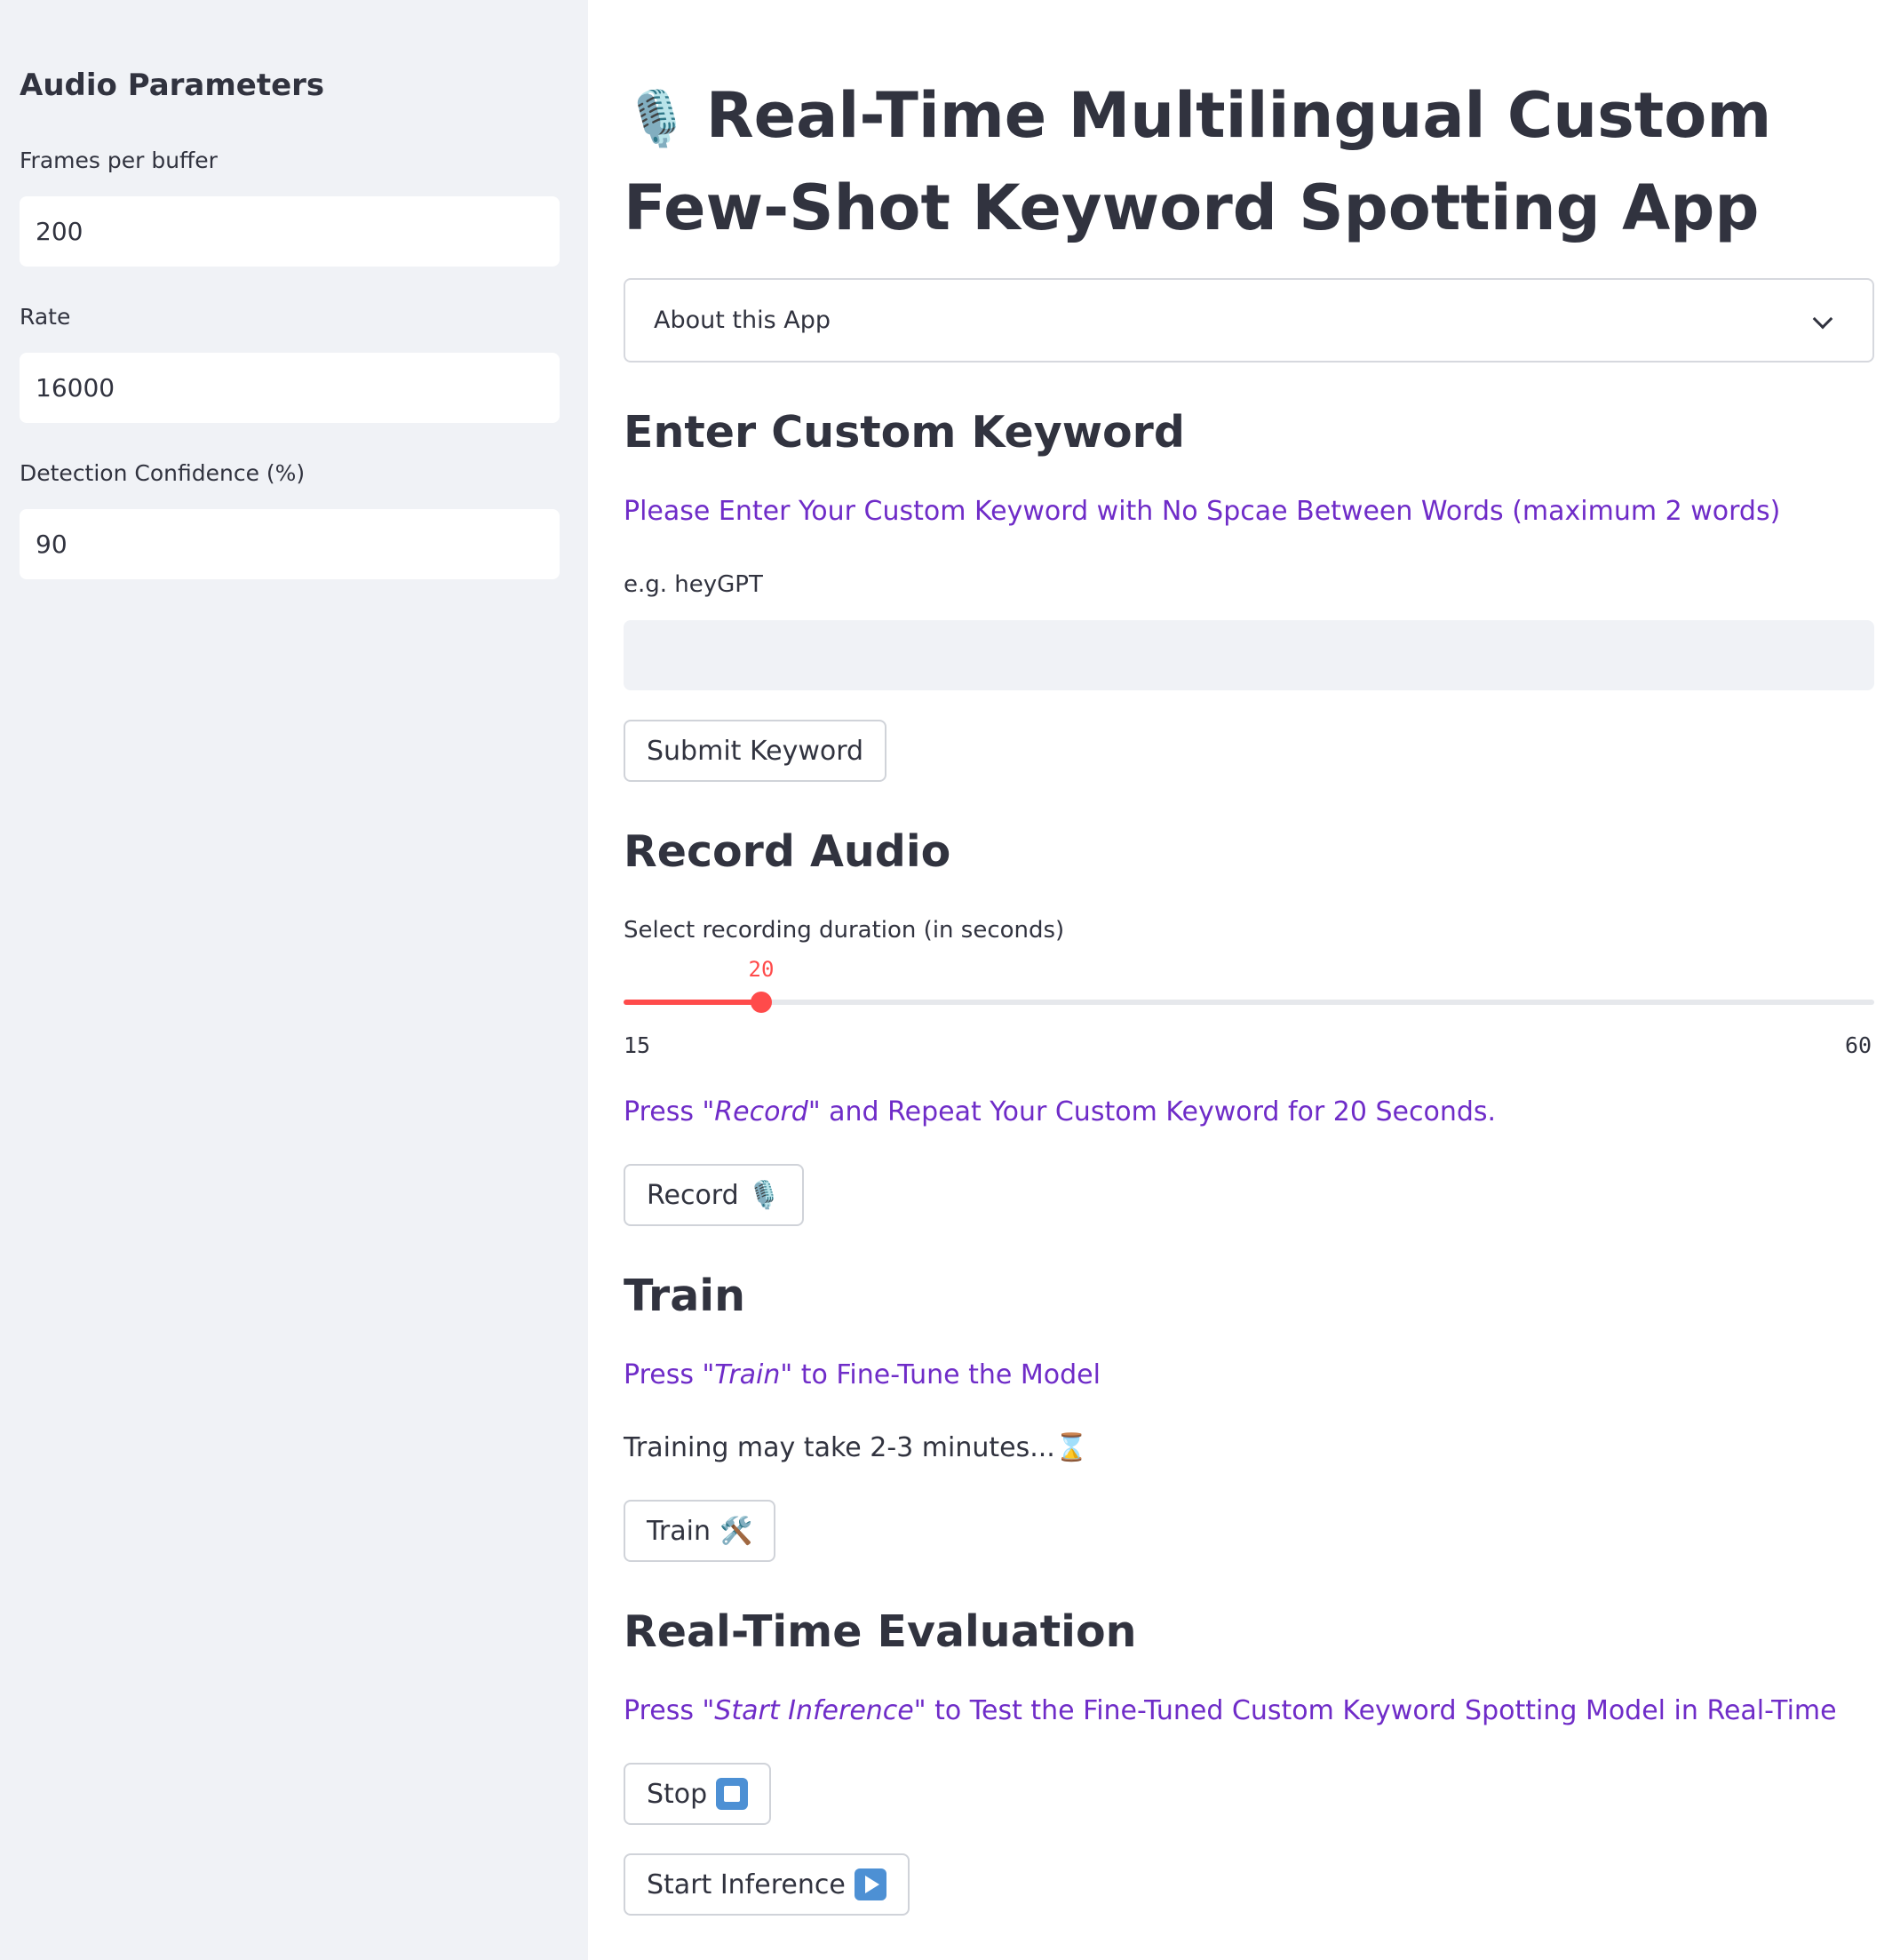 The image size is (1900, 1960). Describe the element at coordinates (1249, 320) in the screenshot. I see `about-expander: About this App` at that location.